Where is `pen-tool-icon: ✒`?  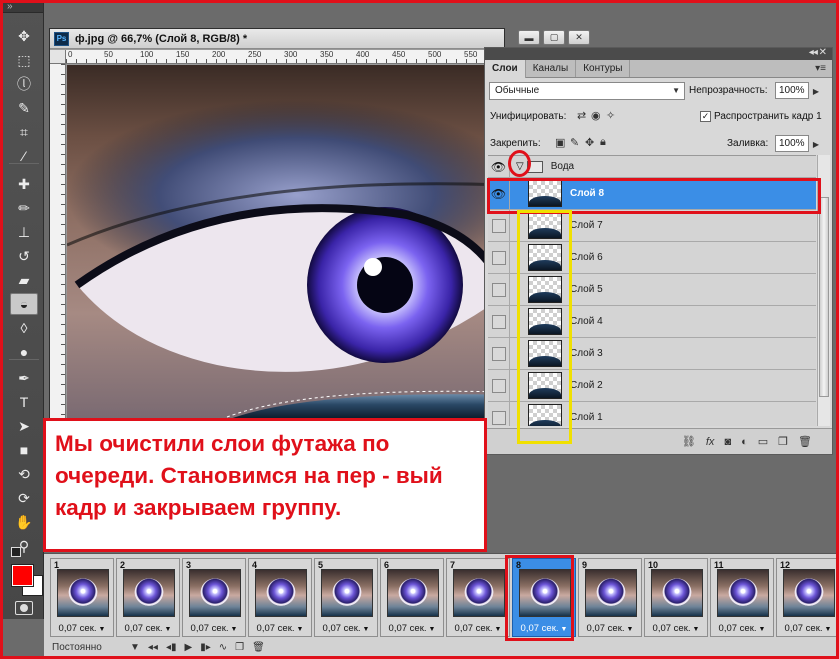
pen-tool-icon: ✒ is located at coordinates (24, 378).